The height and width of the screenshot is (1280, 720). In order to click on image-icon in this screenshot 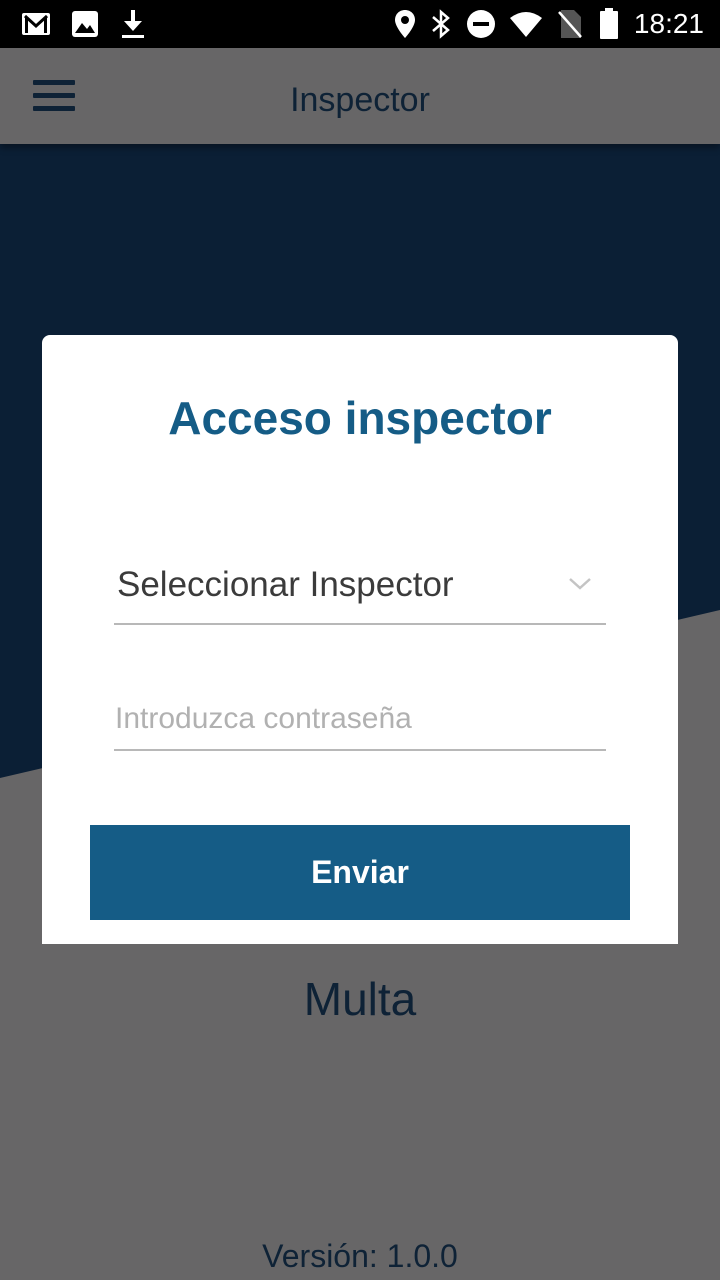, I will do `click(85, 24)`.